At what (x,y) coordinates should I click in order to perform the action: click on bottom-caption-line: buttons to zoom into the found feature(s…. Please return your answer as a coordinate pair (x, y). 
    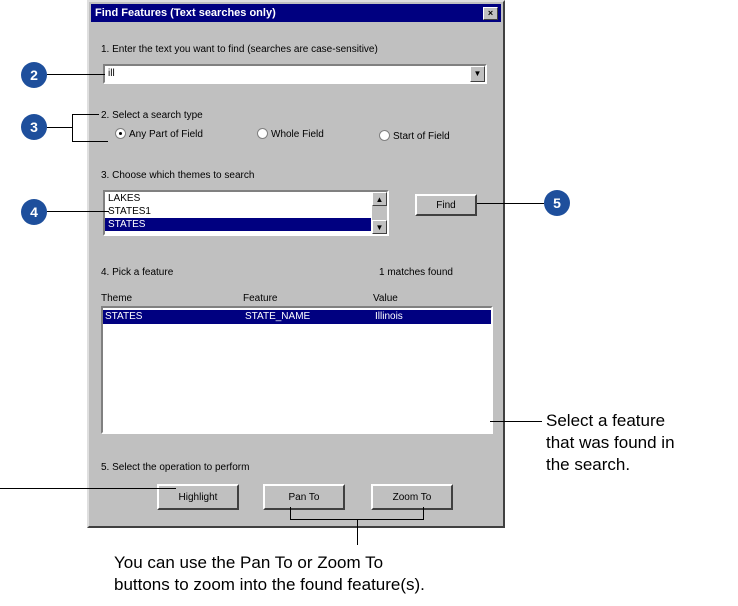
    Looking at the image, I should click on (269, 584).